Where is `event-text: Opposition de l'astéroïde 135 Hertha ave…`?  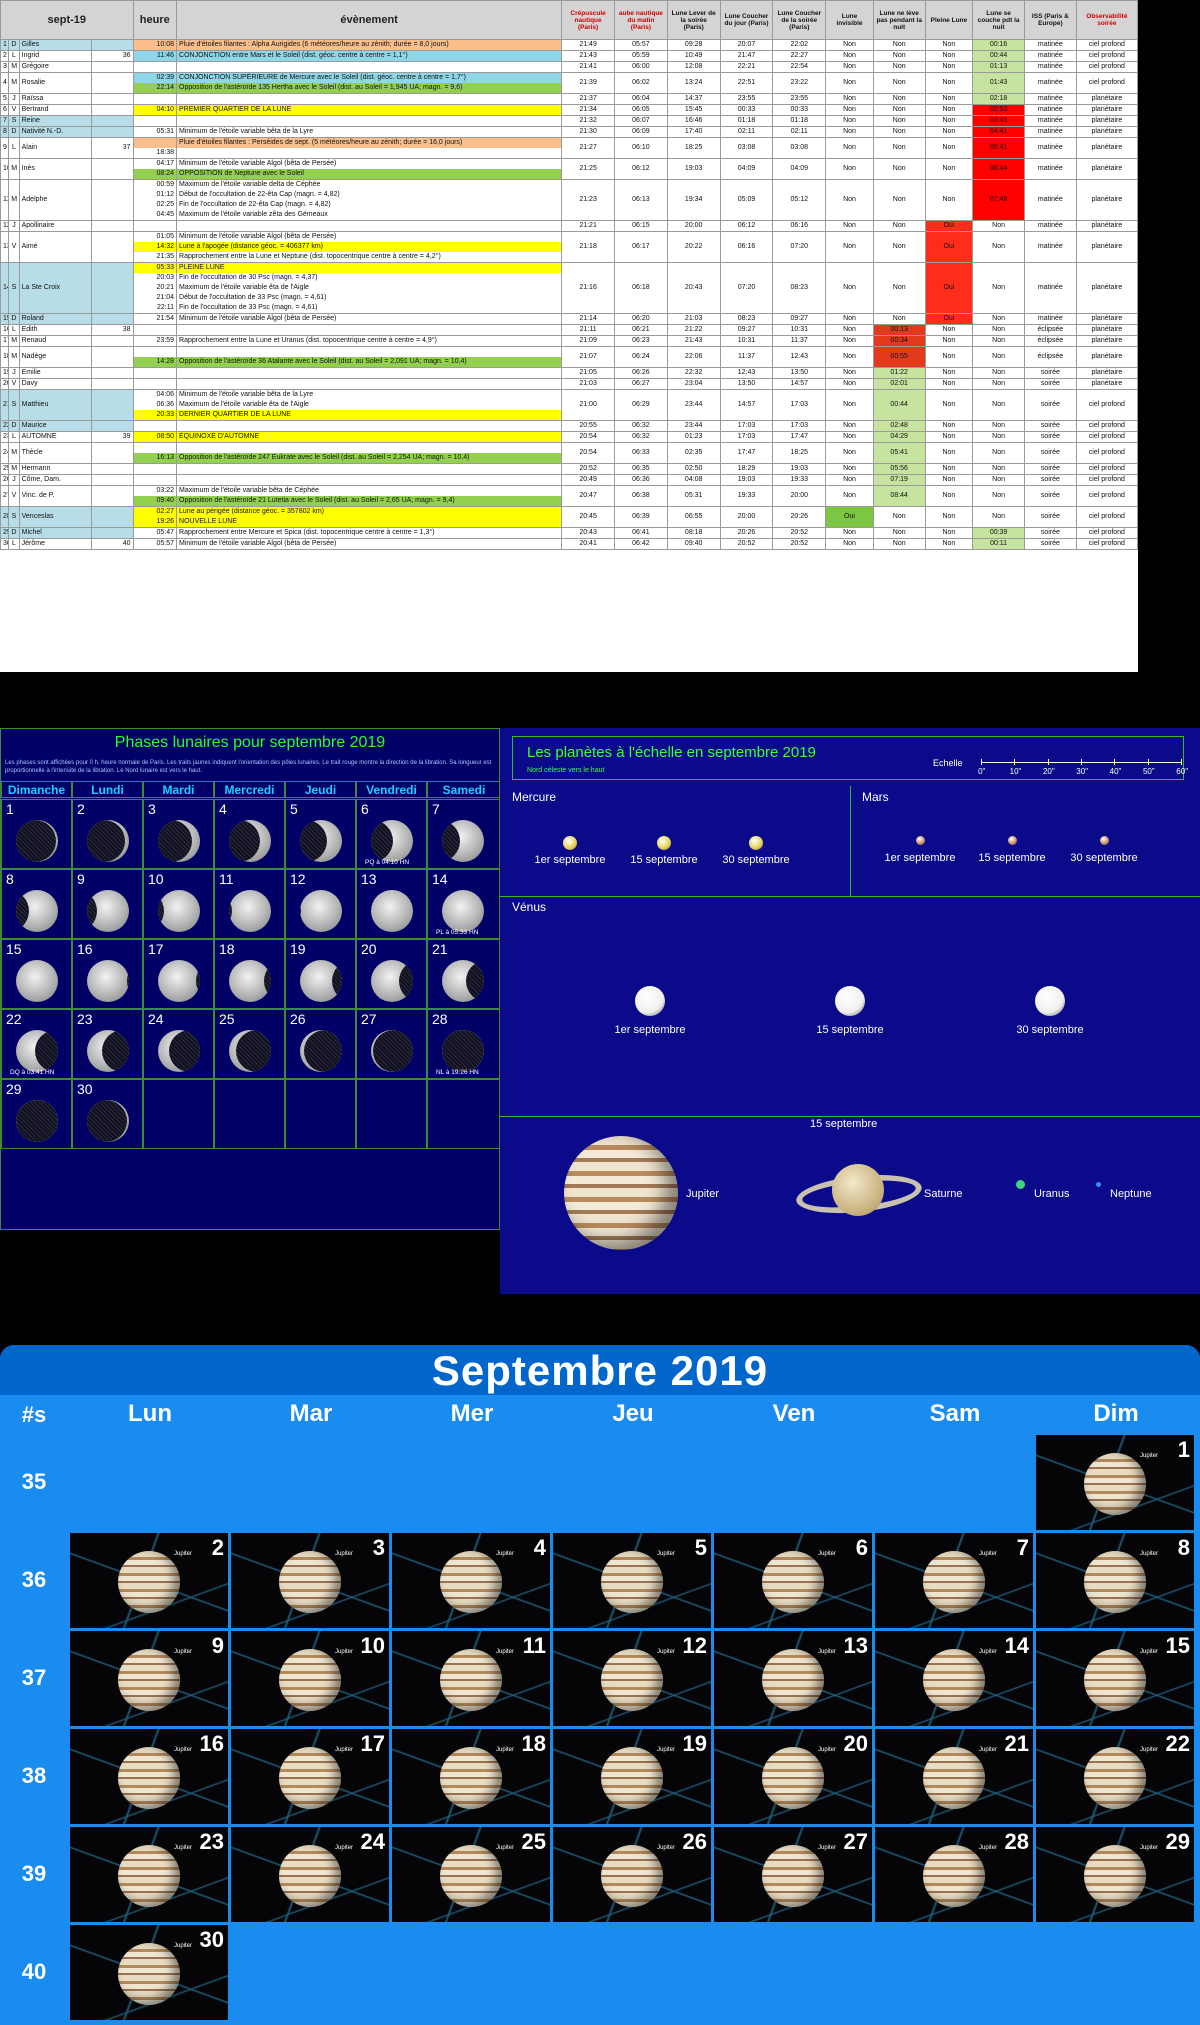
event-text: Opposition de l'astéroïde 135 Hertha ave… is located at coordinates (369, 88).